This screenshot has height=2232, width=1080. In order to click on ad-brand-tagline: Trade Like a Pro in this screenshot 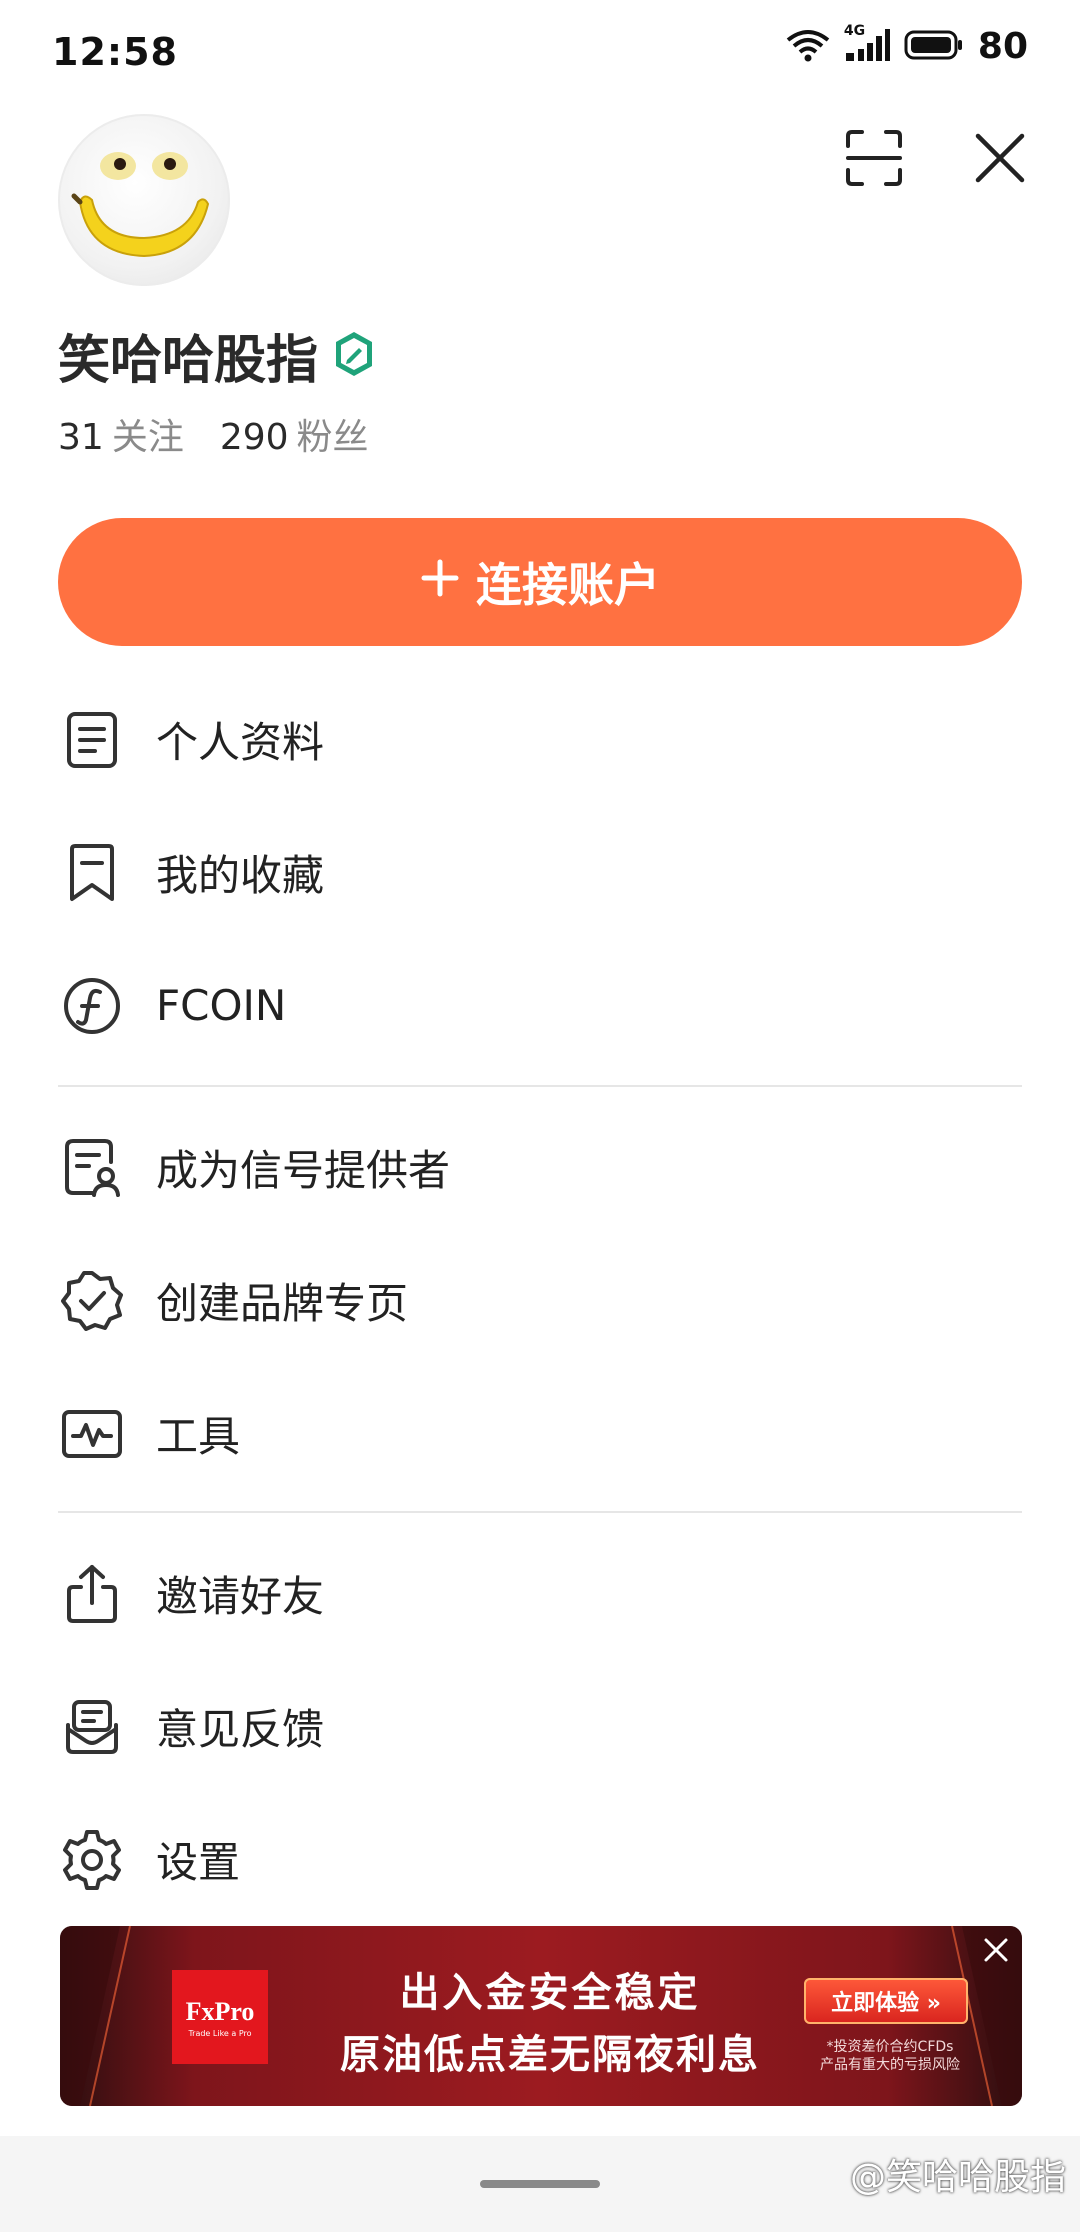, I will do `click(220, 2033)`.